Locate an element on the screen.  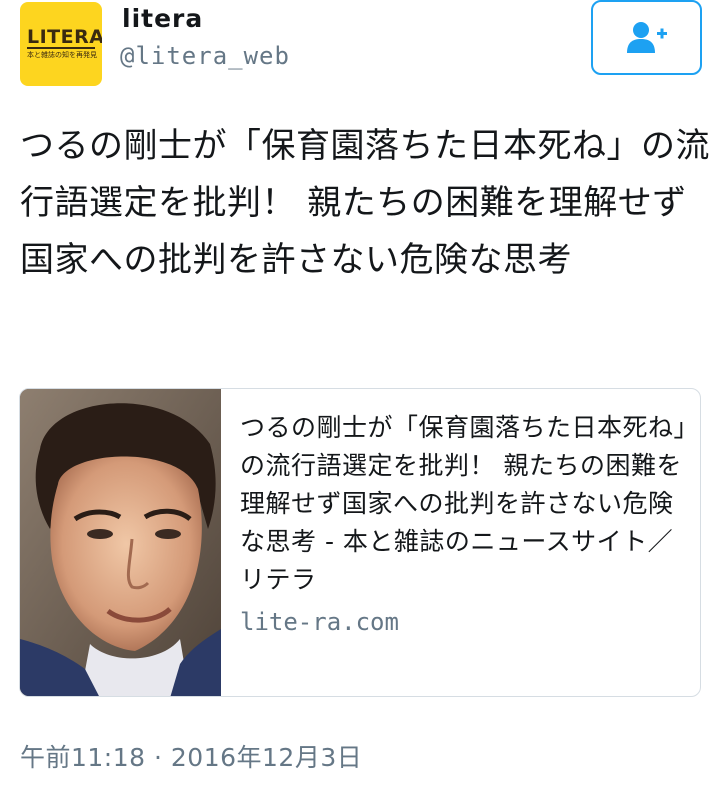
follow-user-plus-icon is located at coordinates (646, 37).